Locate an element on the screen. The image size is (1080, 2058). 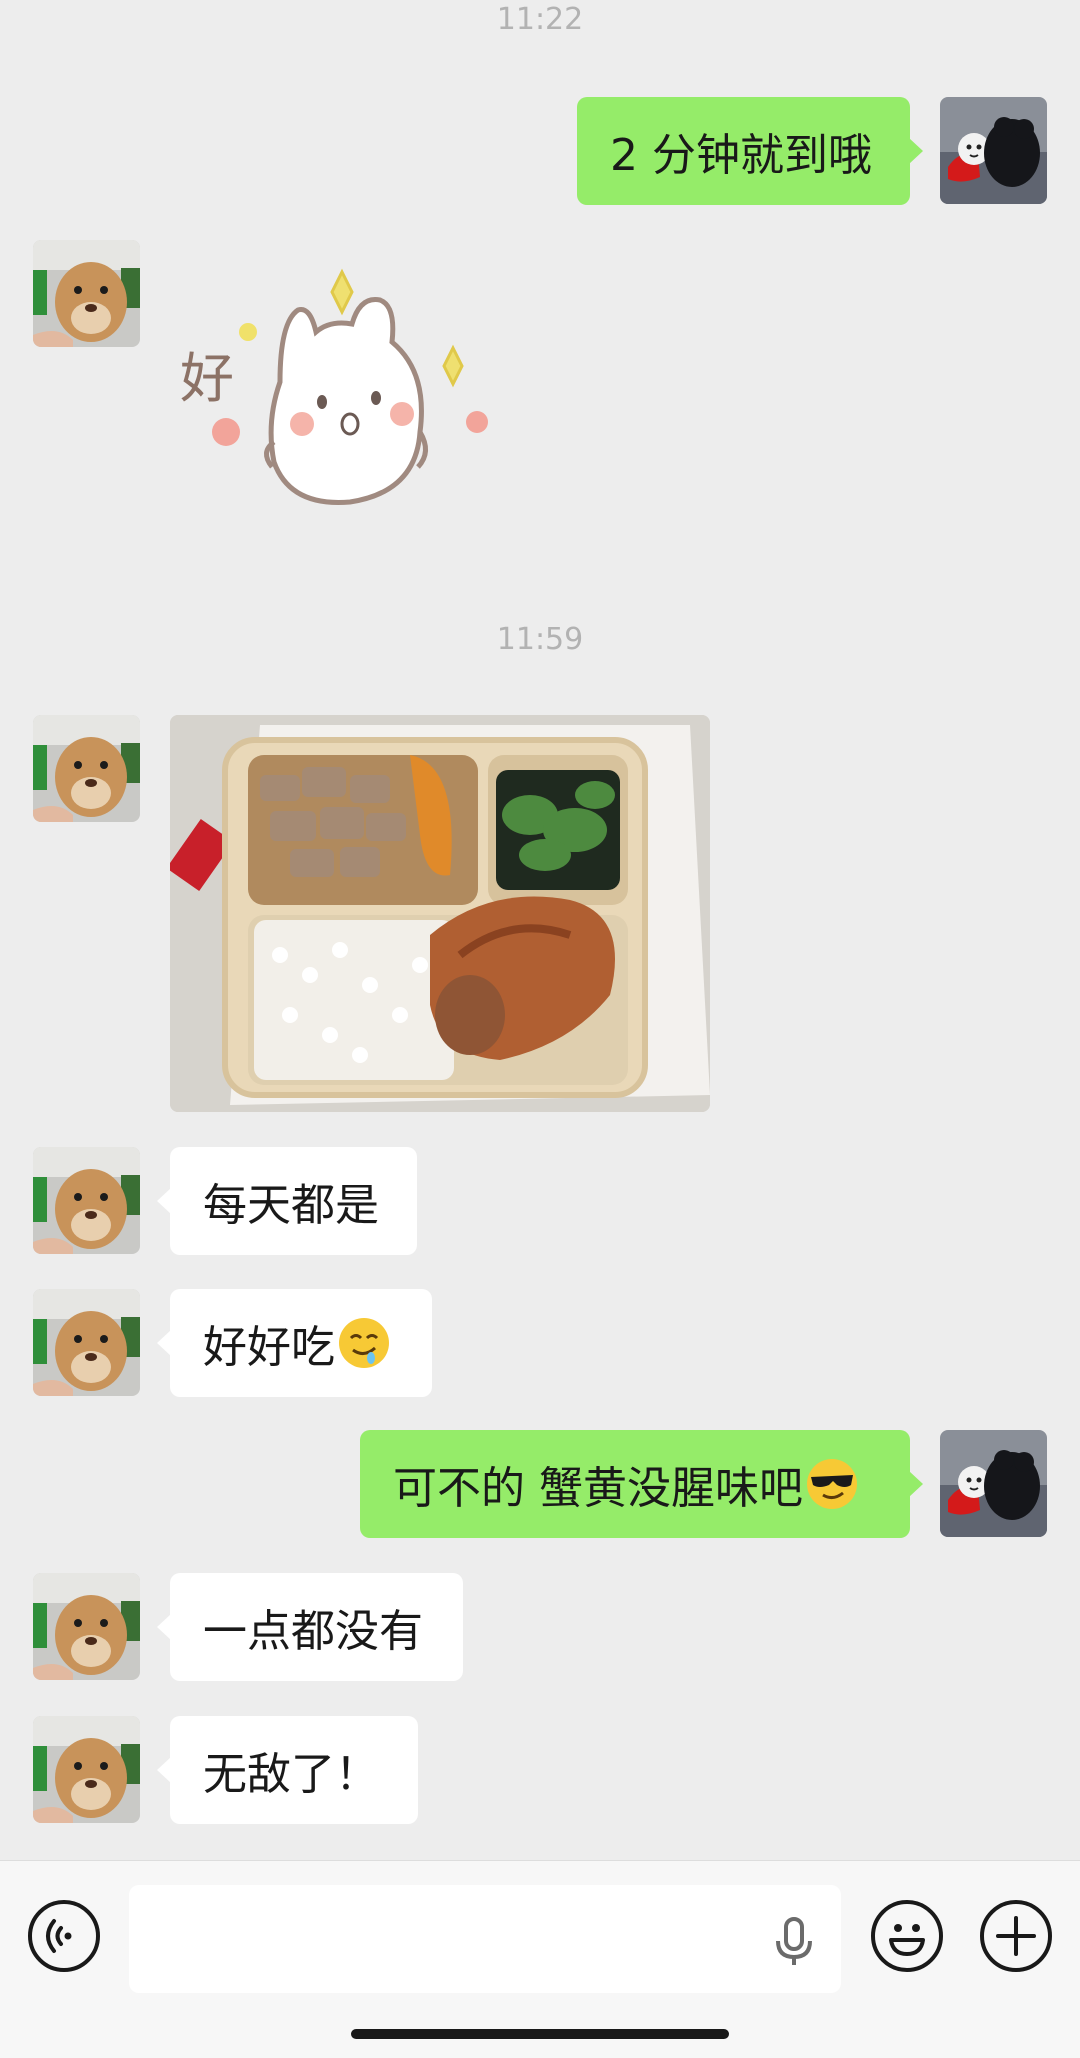
timestamp: 11:22 is located at coordinates (540, 19).